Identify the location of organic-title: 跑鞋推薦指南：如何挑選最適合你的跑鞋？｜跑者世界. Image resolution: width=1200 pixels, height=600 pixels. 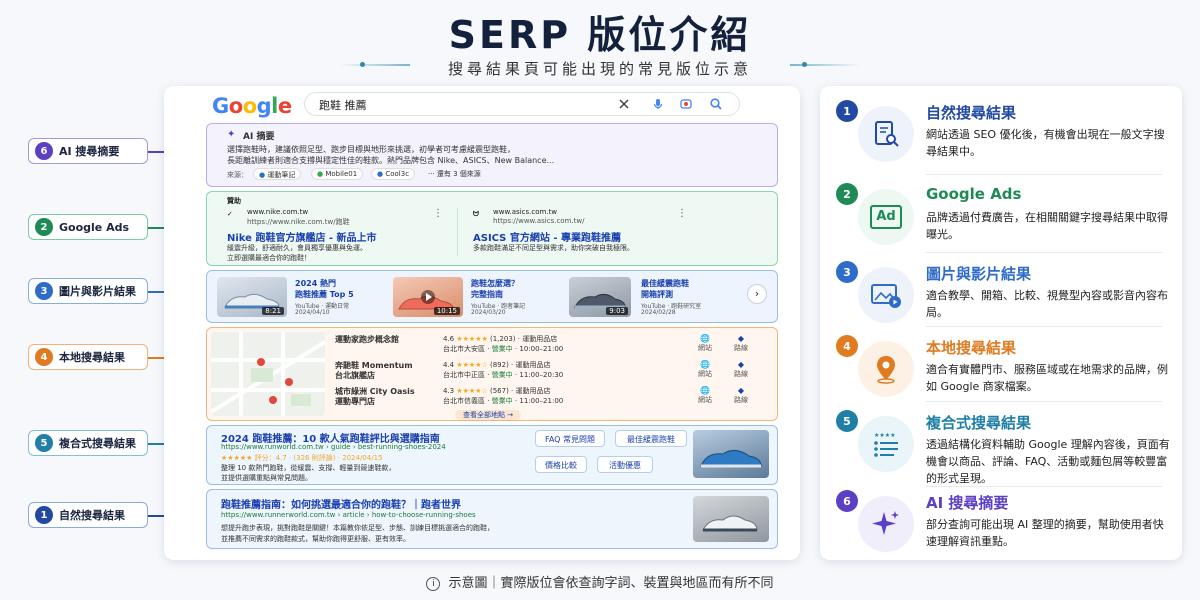
(341, 503).